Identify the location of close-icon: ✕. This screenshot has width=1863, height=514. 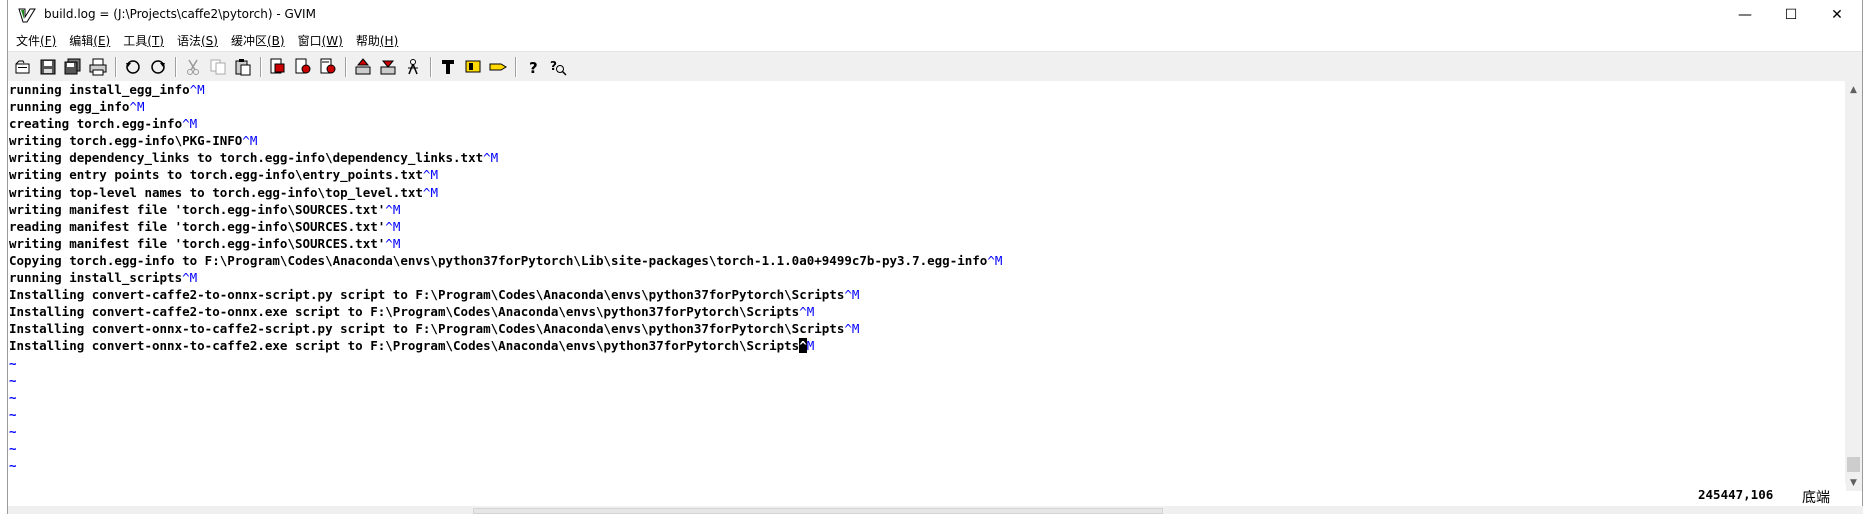
(1837, 15).